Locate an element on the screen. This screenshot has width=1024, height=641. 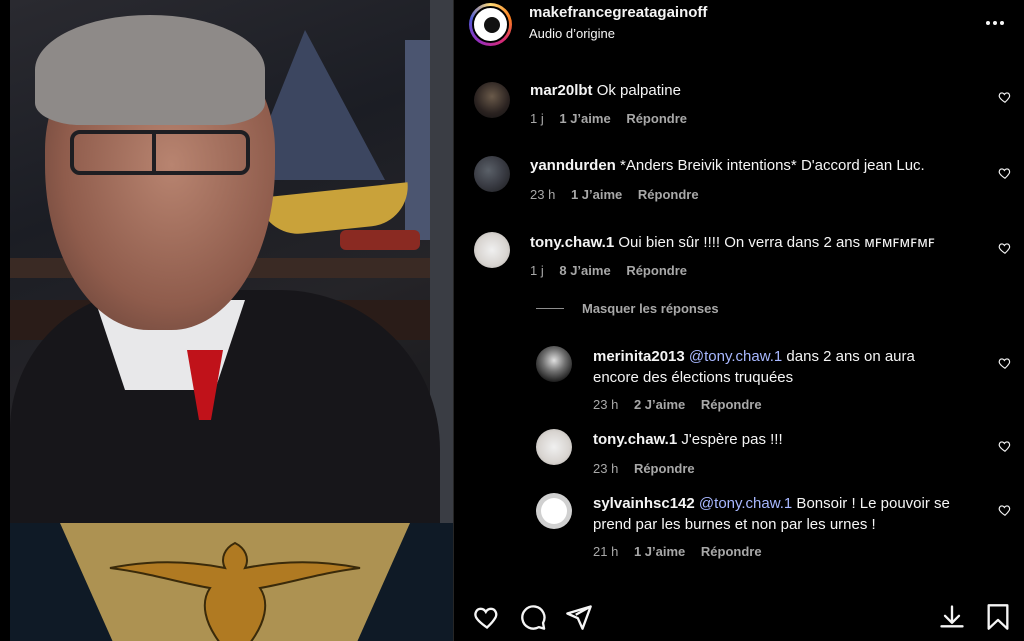
hide-replies-toggle: Masquer les réponses is located at coordinates (627, 308).